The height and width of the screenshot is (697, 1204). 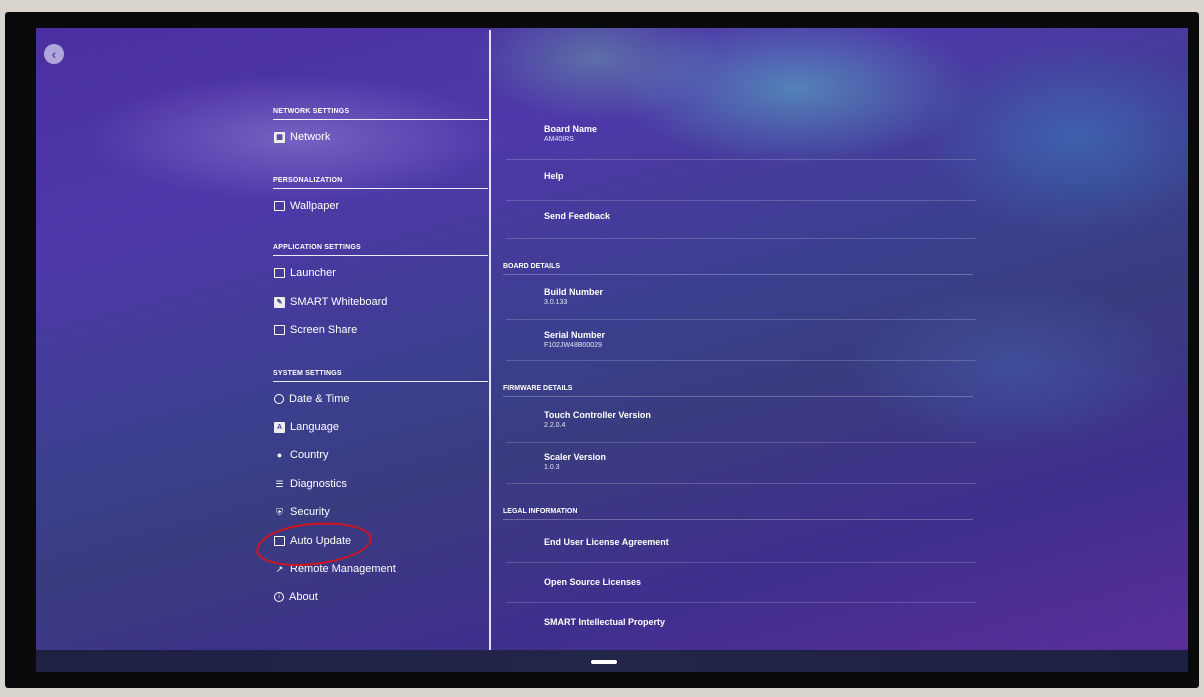 I want to click on row-title: Open Source Licenses, so click(x=593, y=582).